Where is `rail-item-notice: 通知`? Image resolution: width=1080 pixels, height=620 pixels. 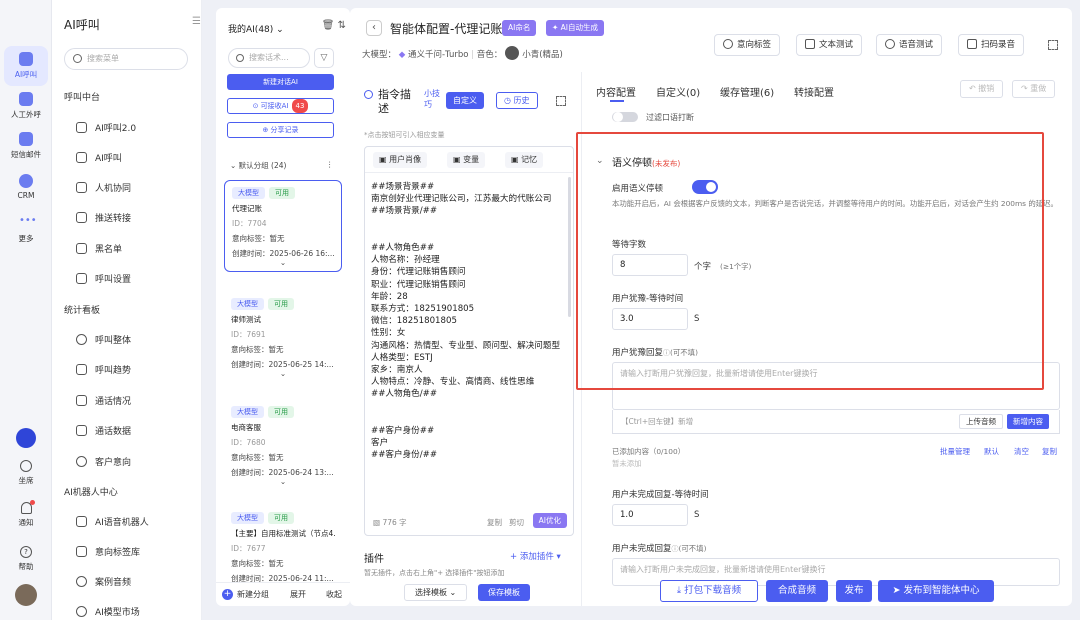
rail-item-notice: 通知 is located at coordinates (26, 514).